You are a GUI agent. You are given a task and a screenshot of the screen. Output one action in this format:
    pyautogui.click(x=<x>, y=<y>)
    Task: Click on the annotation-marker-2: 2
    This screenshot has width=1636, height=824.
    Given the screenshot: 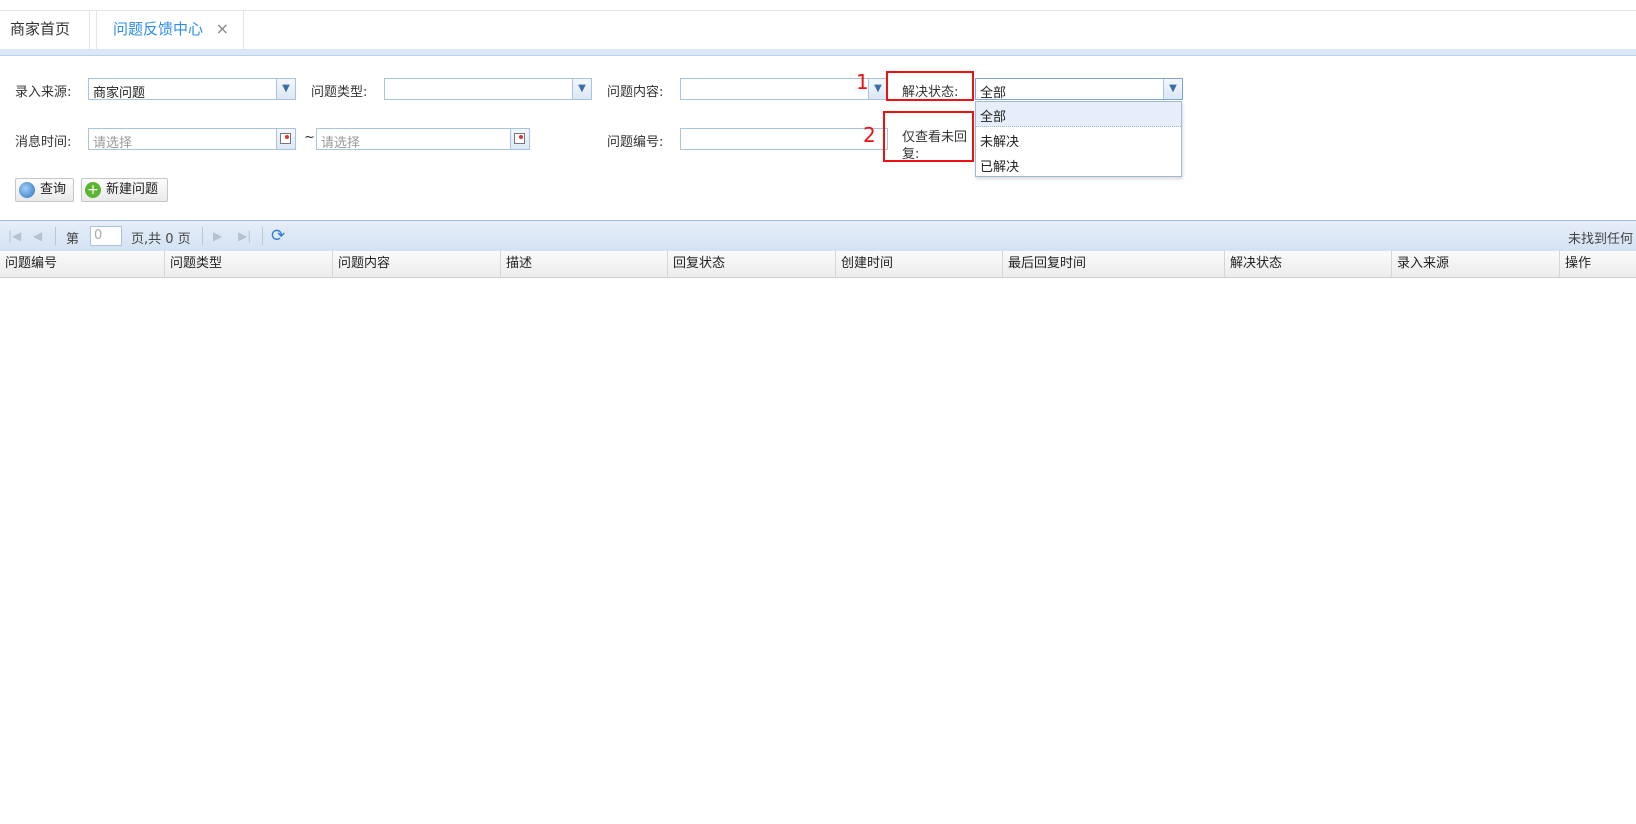 What is the action you would take?
    pyautogui.click(x=869, y=135)
    